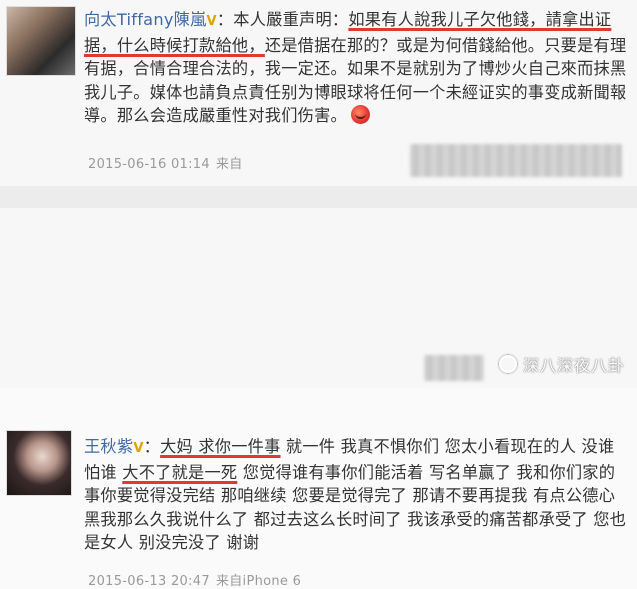 This screenshot has width=637, height=589. I want to click on underlined-text: 大不了就是一死, so click(180, 472).